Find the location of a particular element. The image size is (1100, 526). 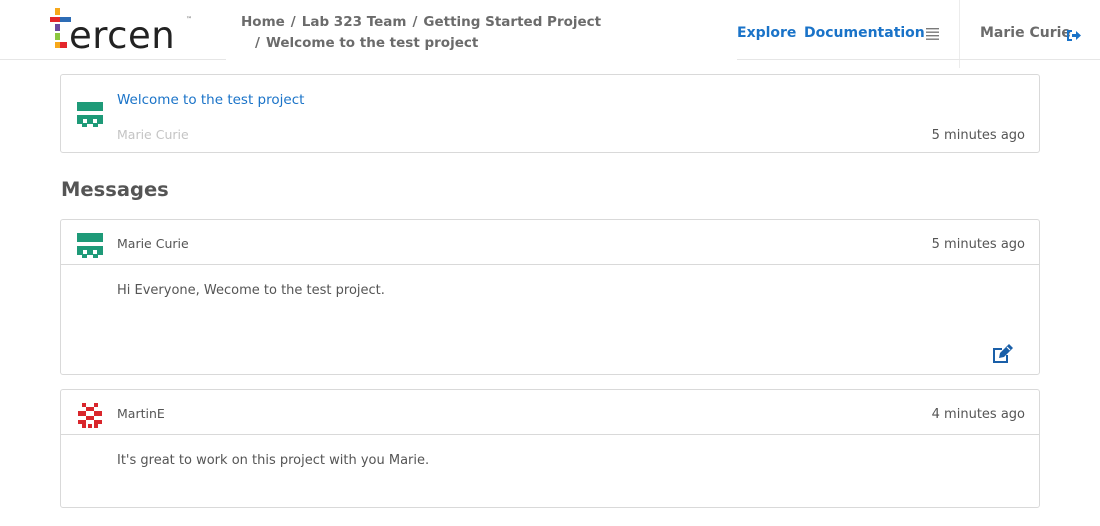

breadcrumb-team: Lab 323 Team is located at coordinates (354, 22).